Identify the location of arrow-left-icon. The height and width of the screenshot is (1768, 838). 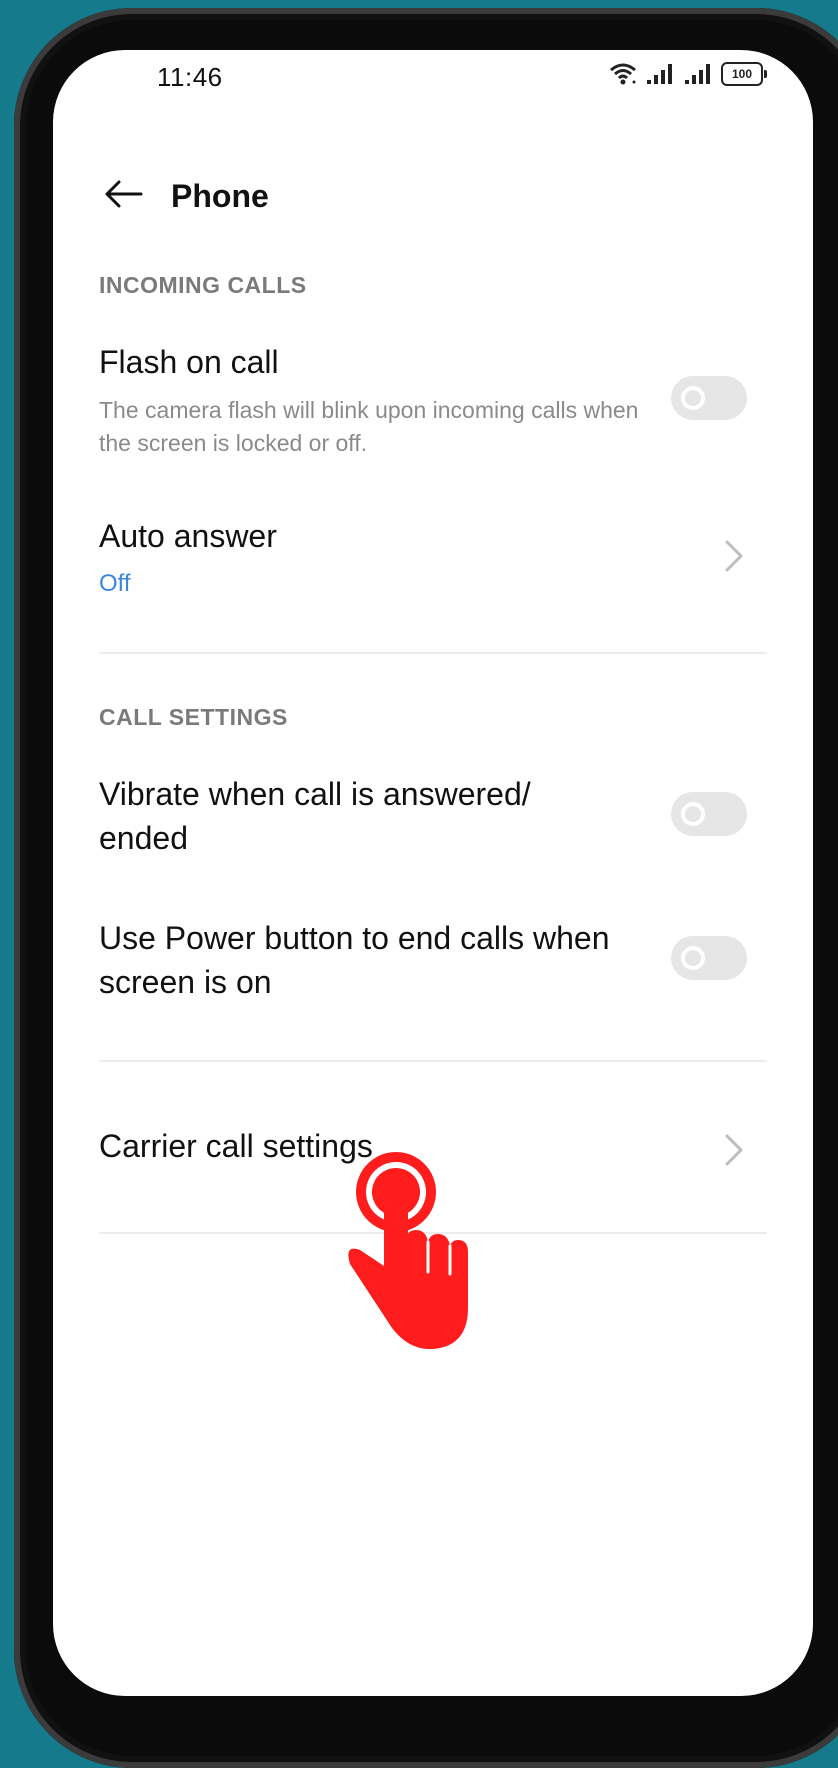
(124, 194).